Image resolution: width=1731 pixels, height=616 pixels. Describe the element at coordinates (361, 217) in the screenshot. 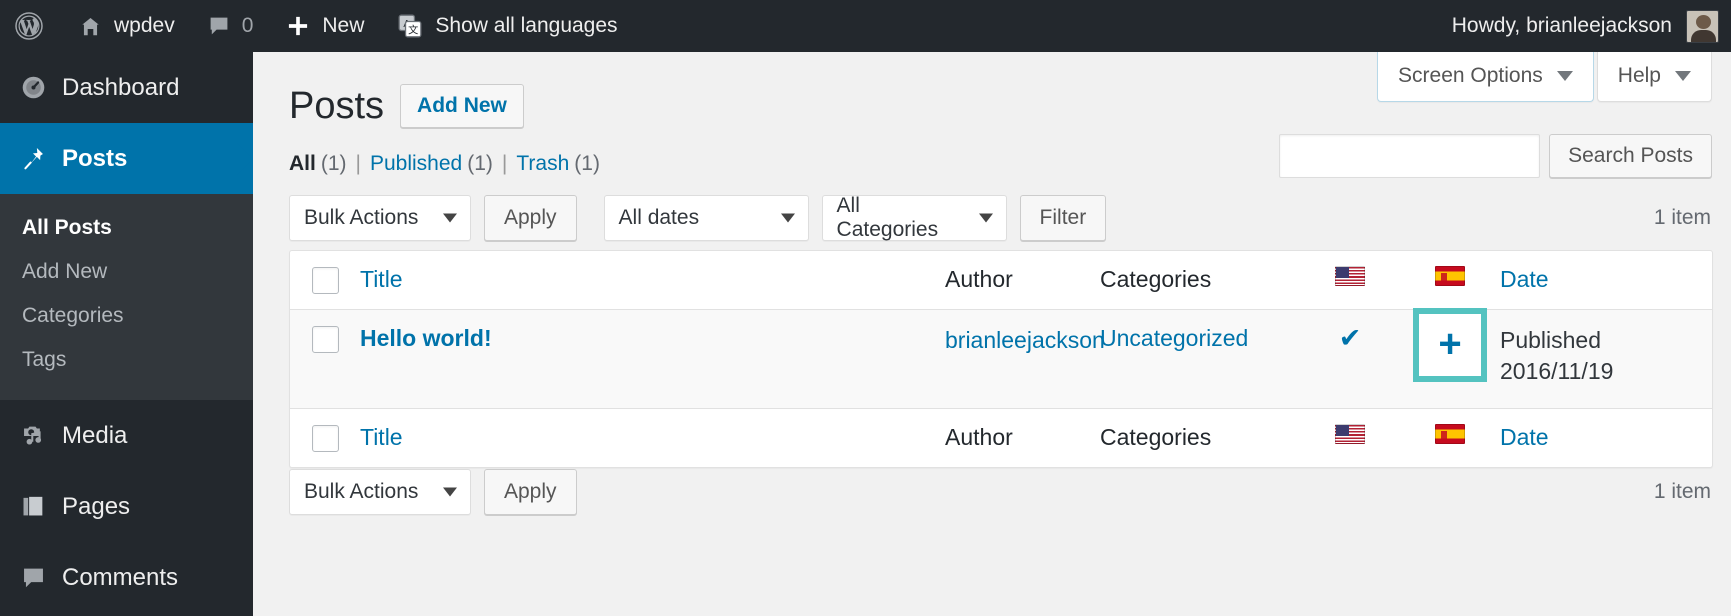

I see `bulk-actions-value: Bulk Actions` at that location.